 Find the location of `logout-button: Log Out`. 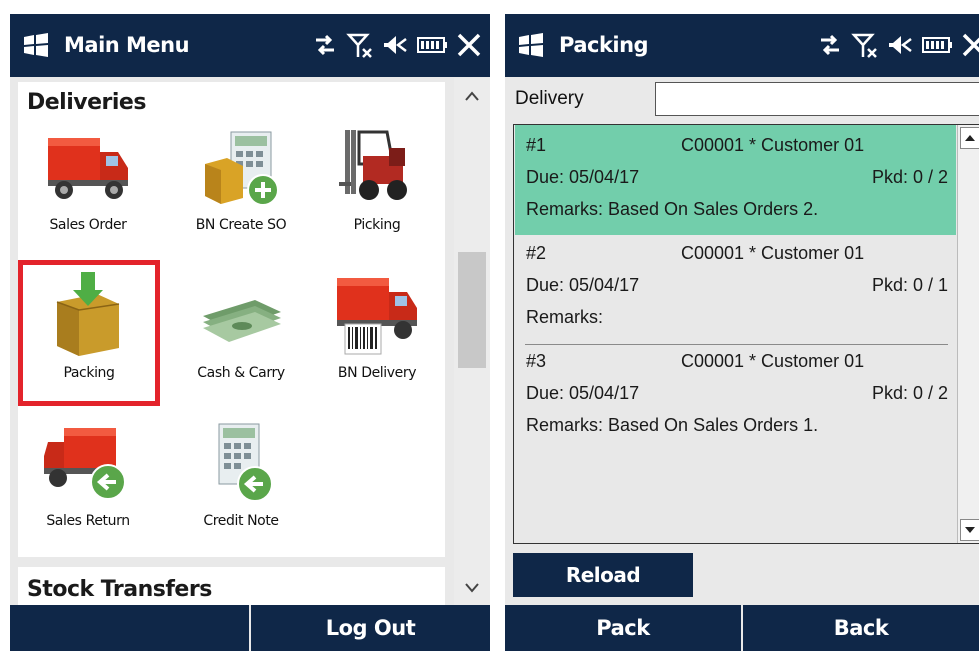

logout-button: Log Out is located at coordinates (369, 628).